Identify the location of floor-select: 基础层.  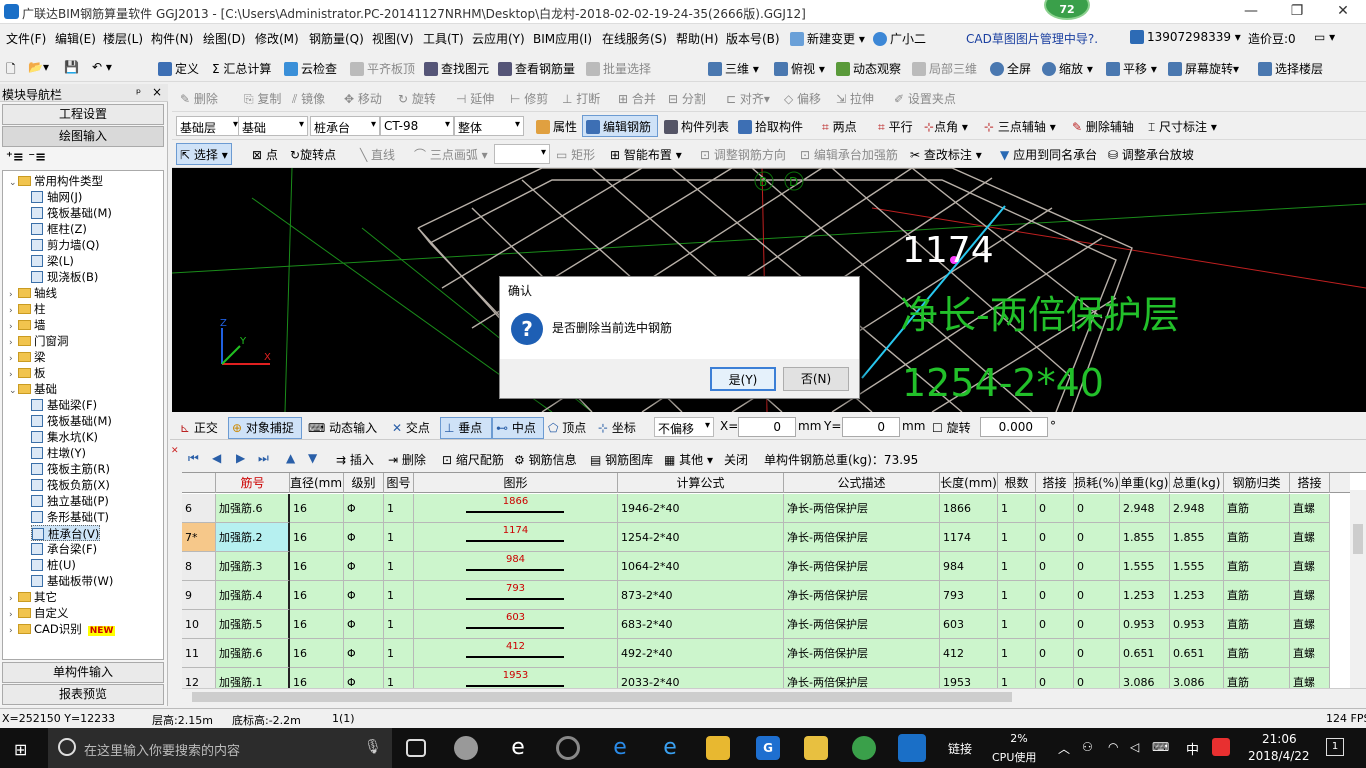
(209, 126).